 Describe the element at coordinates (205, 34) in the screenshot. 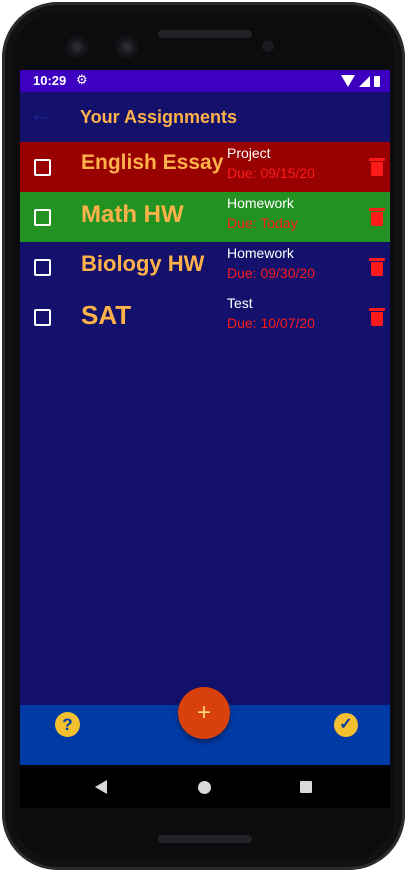

I see `earpiece-speaker` at that location.